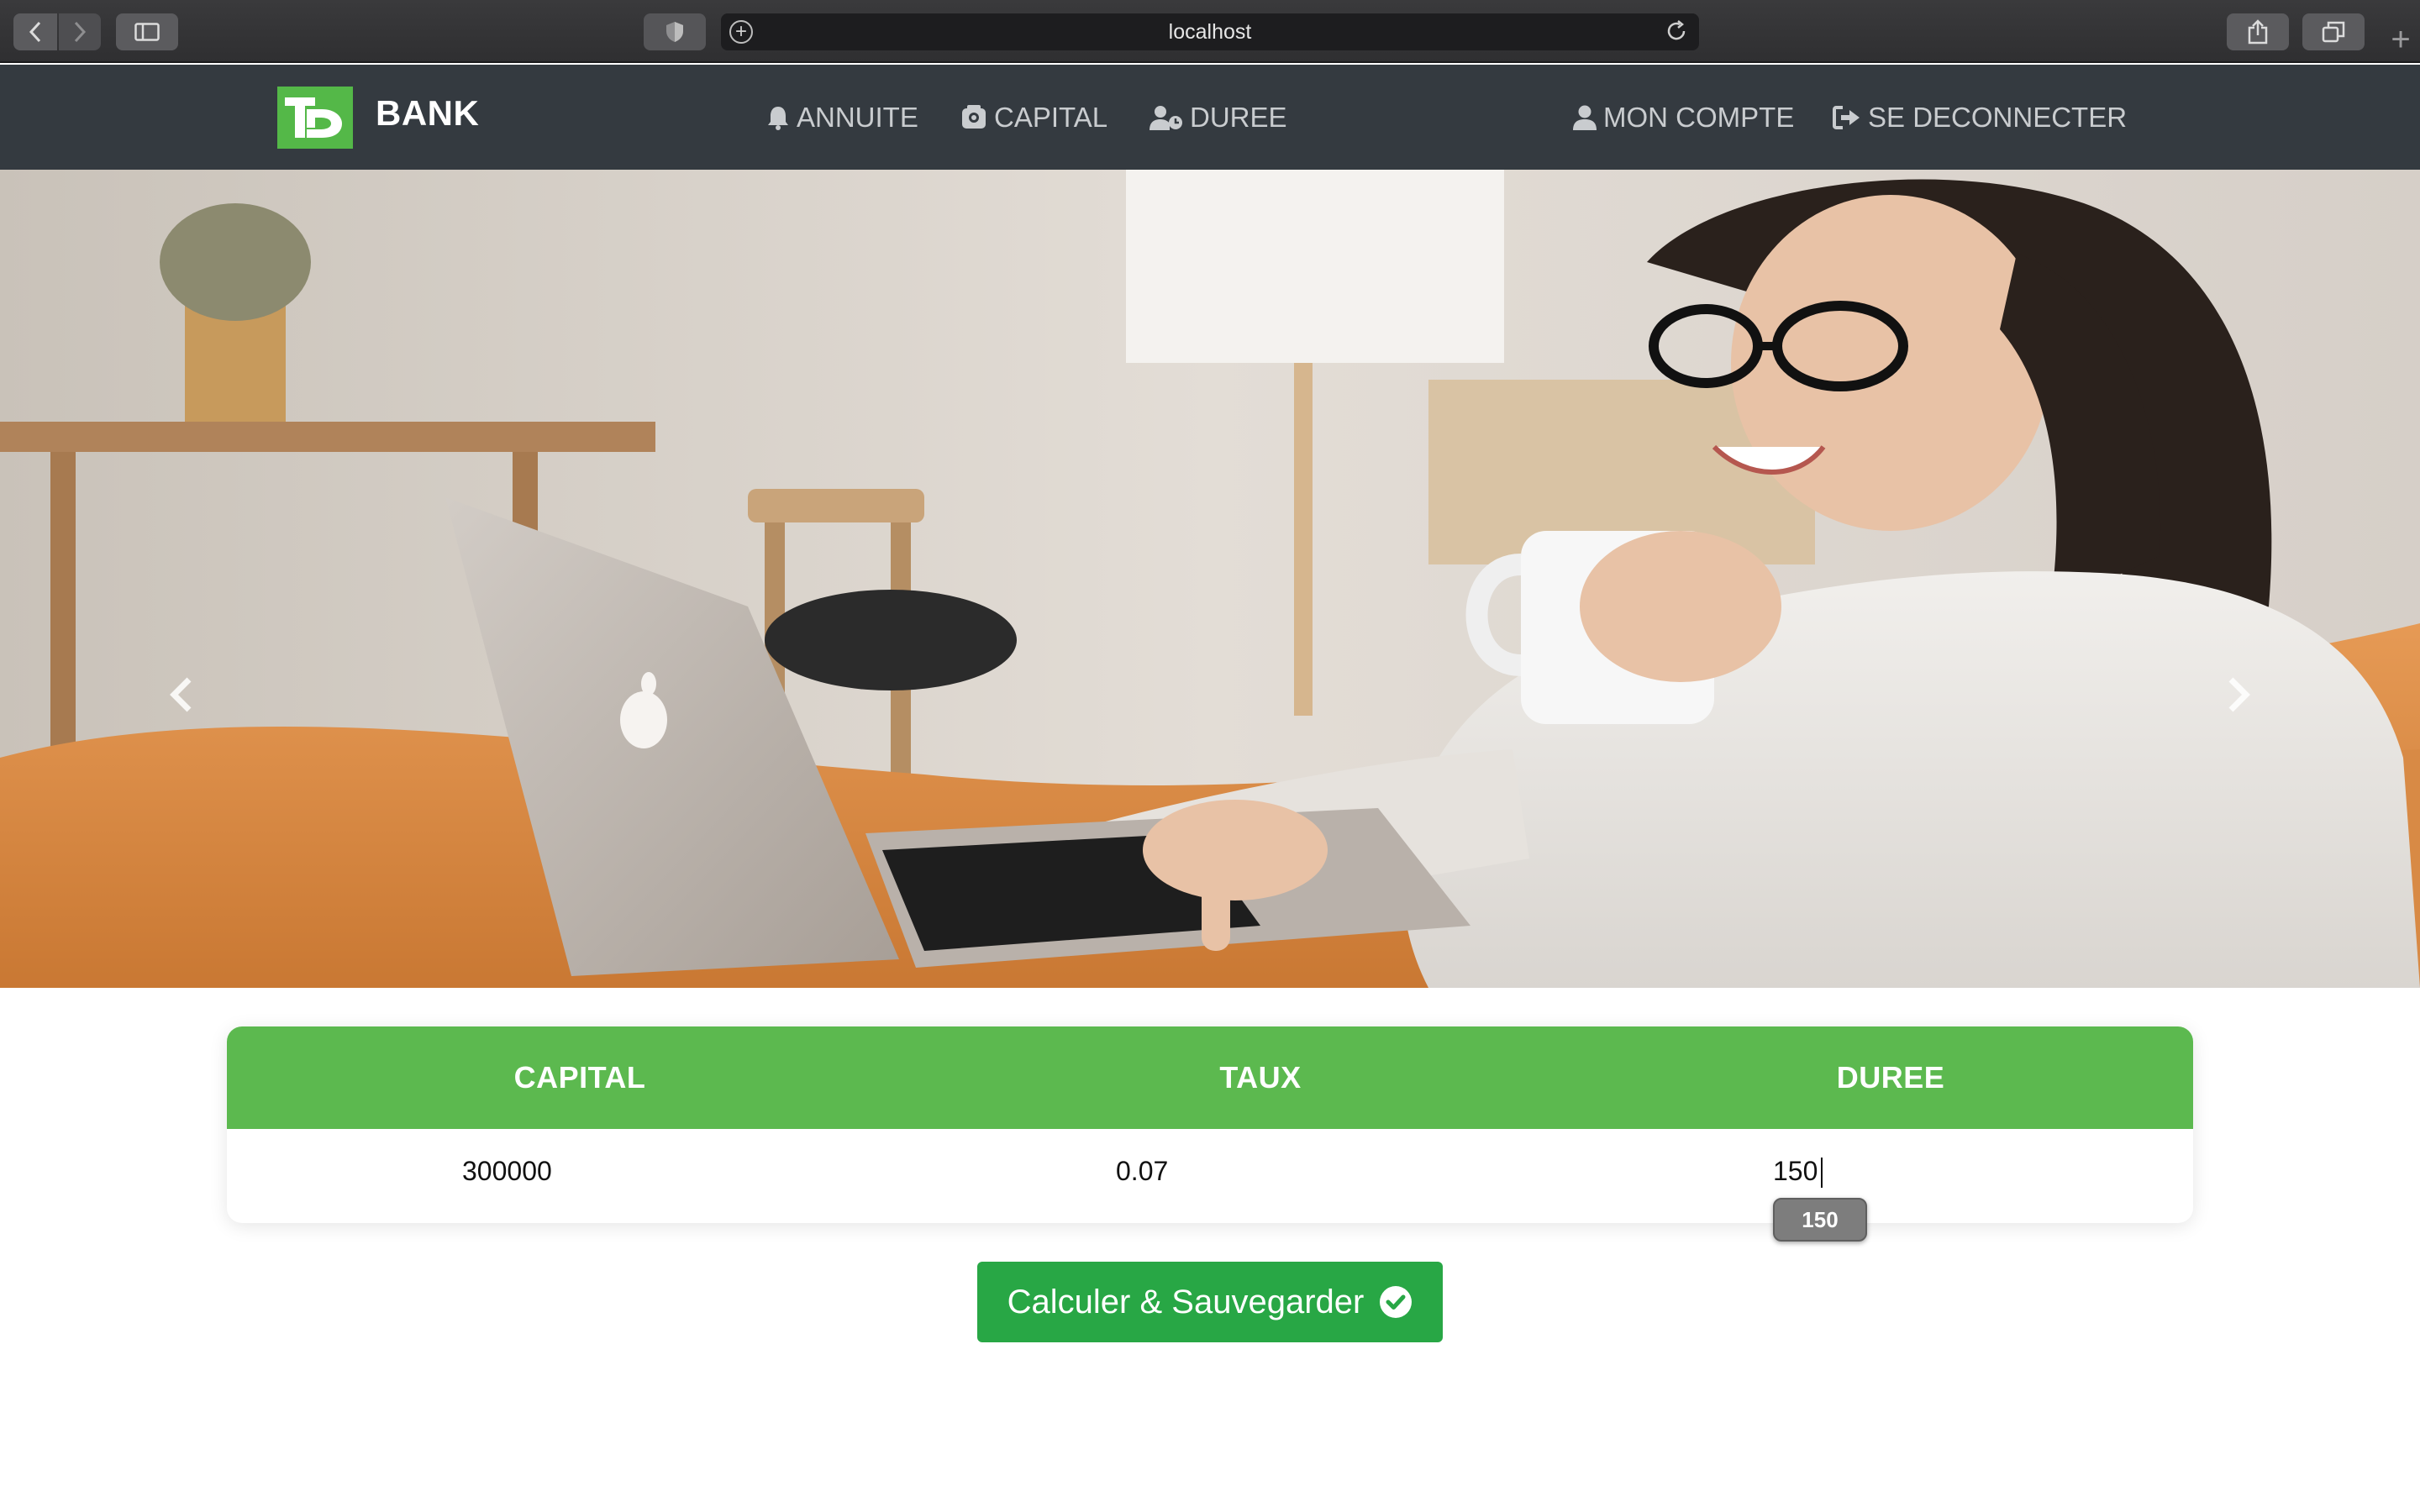 The height and width of the screenshot is (1512, 2420). I want to click on calculer-sauvegarder-button: Calculer & Sauvegarder, so click(1210, 1302).